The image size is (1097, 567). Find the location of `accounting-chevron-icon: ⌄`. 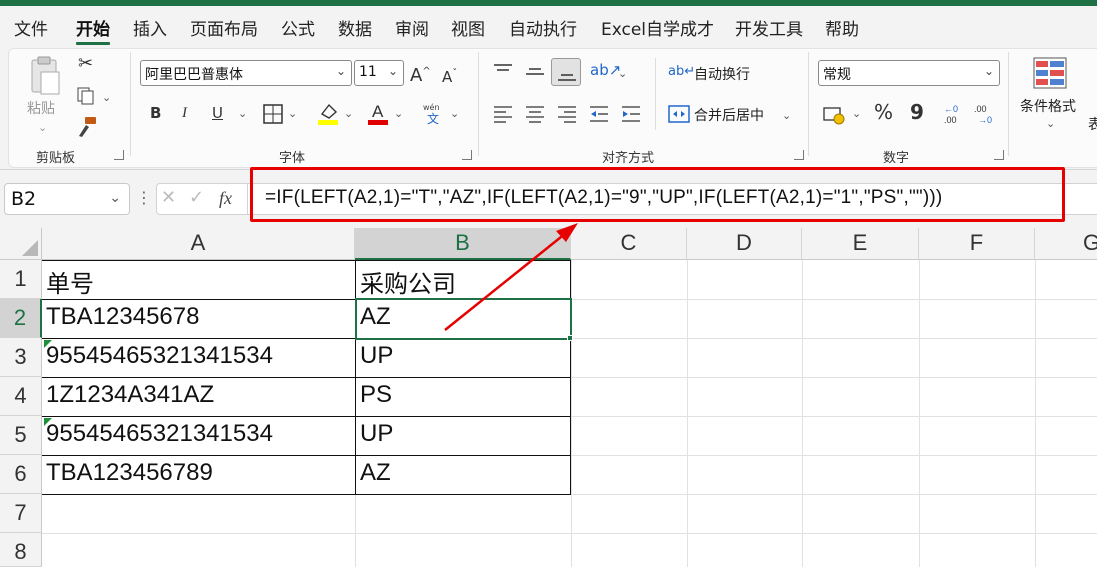

accounting-chevron-icon: ⌄ is located at coordinates (856, 114).